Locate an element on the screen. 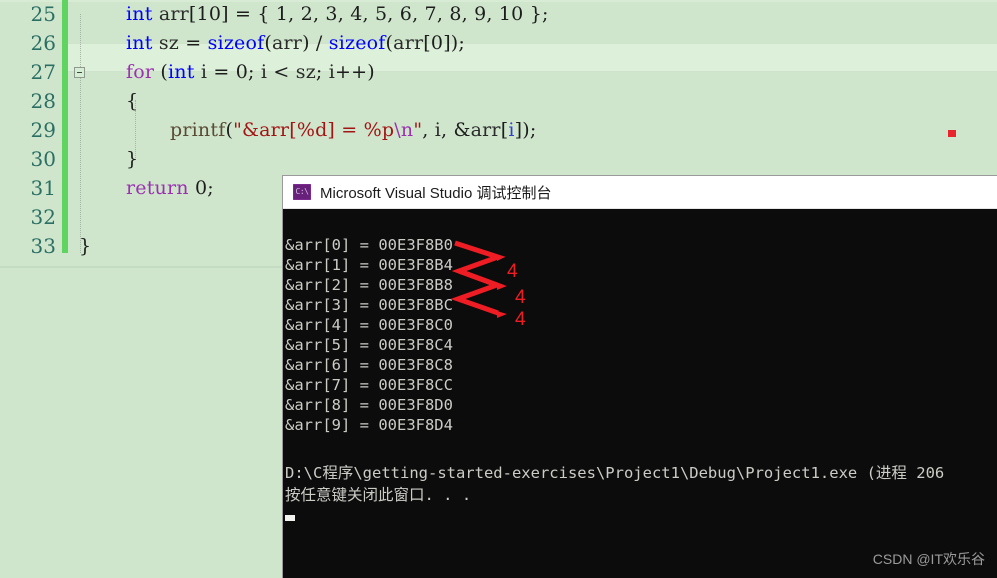  console-title-bar: C:\ Microsoft Visual Studio 调试控制台 is located at coordinates (640, 192).